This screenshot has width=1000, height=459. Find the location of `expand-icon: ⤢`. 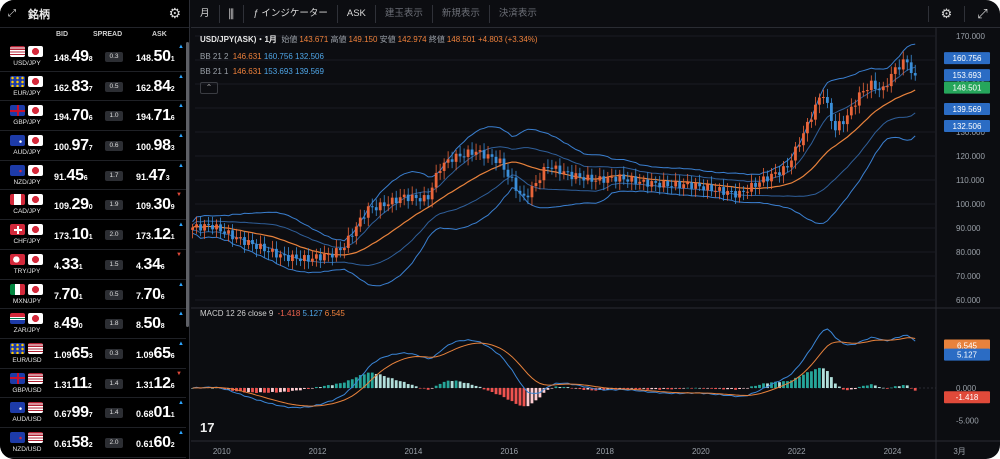

expand-icon: ⤢ is located at coordinates (14, 14).